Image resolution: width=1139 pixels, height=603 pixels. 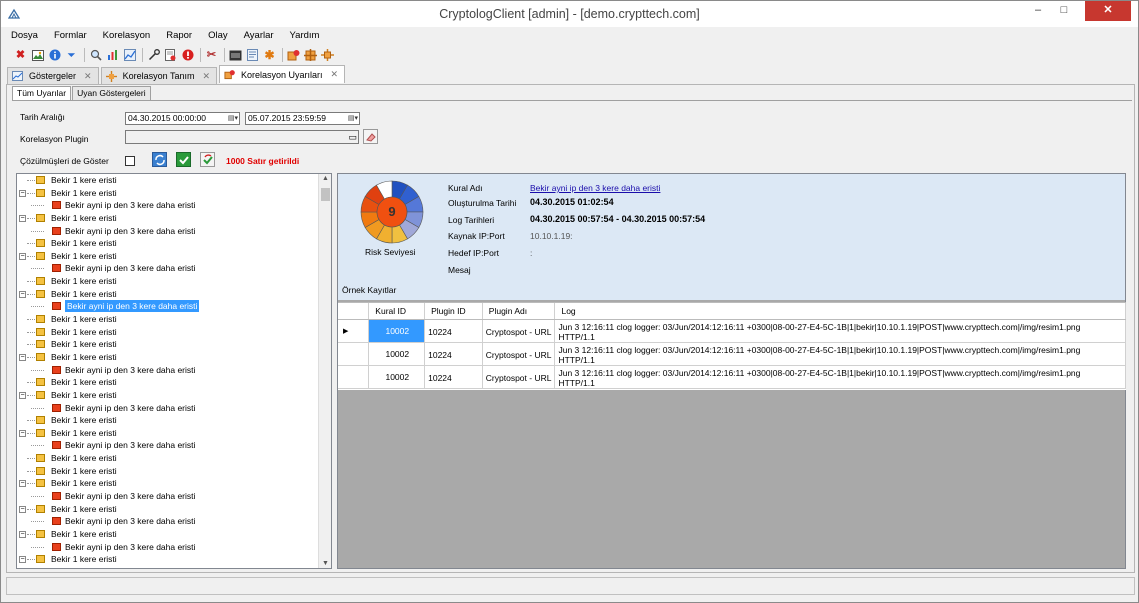 I want to click on key-icon, so click(x=153, y=55).